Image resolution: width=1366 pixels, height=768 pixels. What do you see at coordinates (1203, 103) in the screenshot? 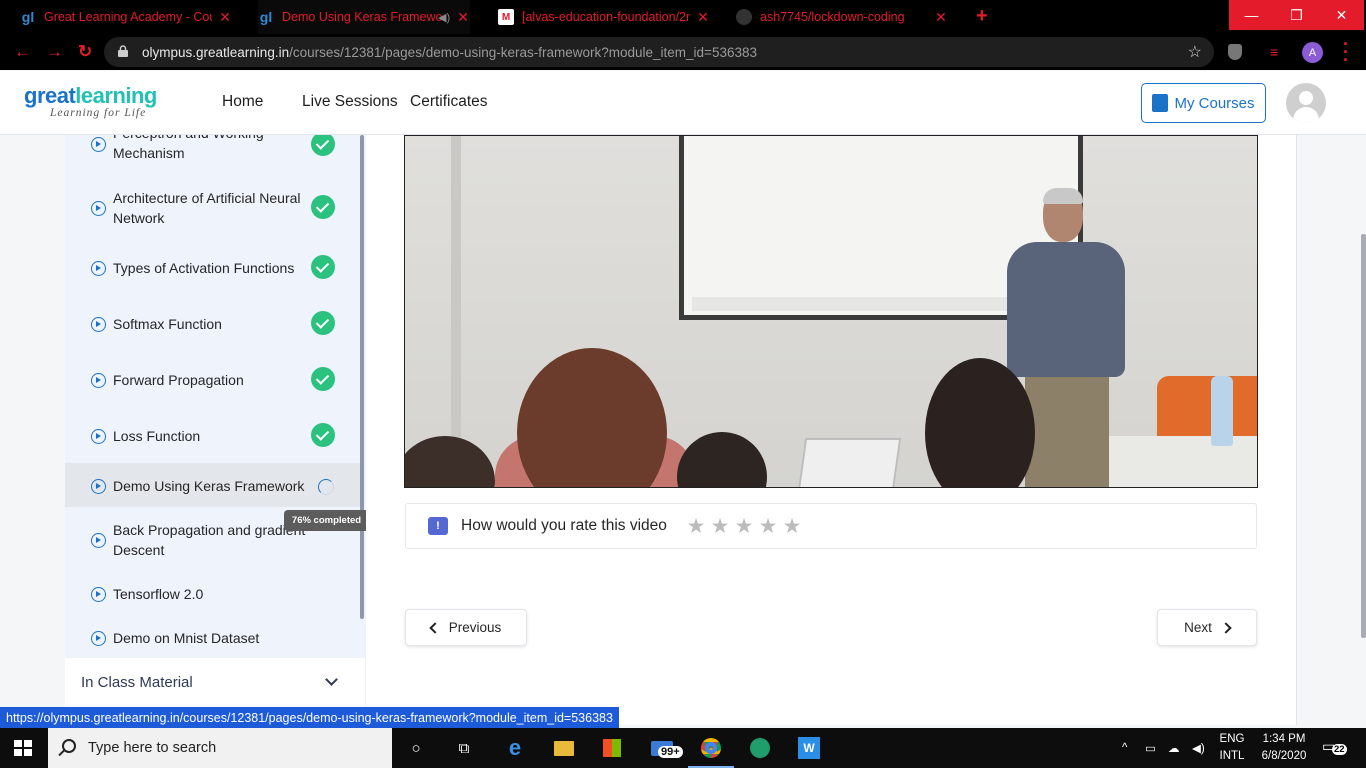
I see `my-courses-button: My Courses` at bounding box center [1203, 103].